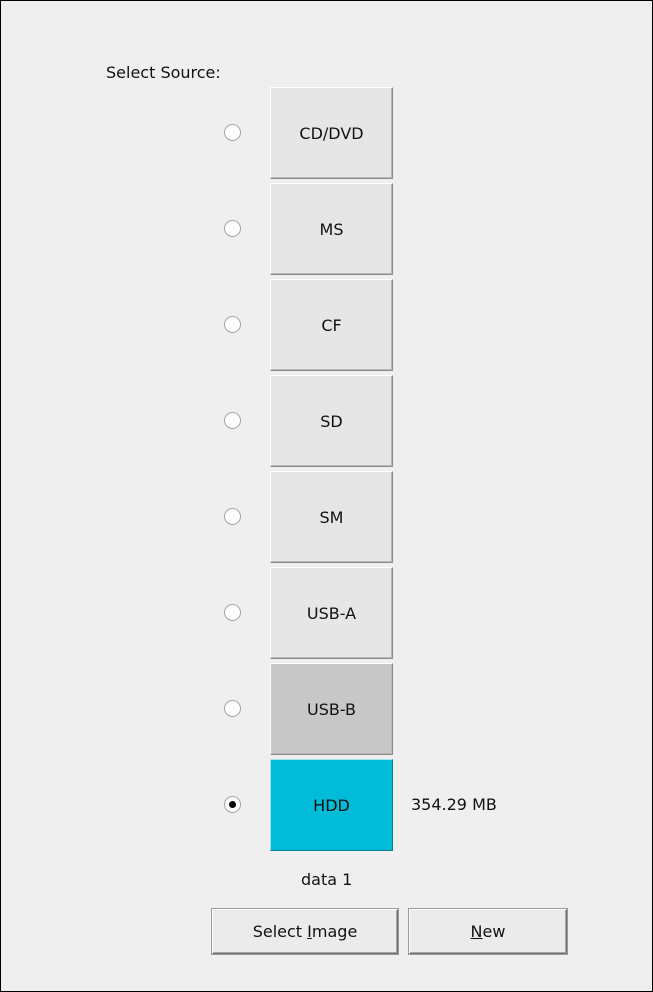 This screenshot has width=653, height=992. What do you see at coordinates (232, 516) in the screenshot?
I see `radio-sm` at bounding box center [232, 516].